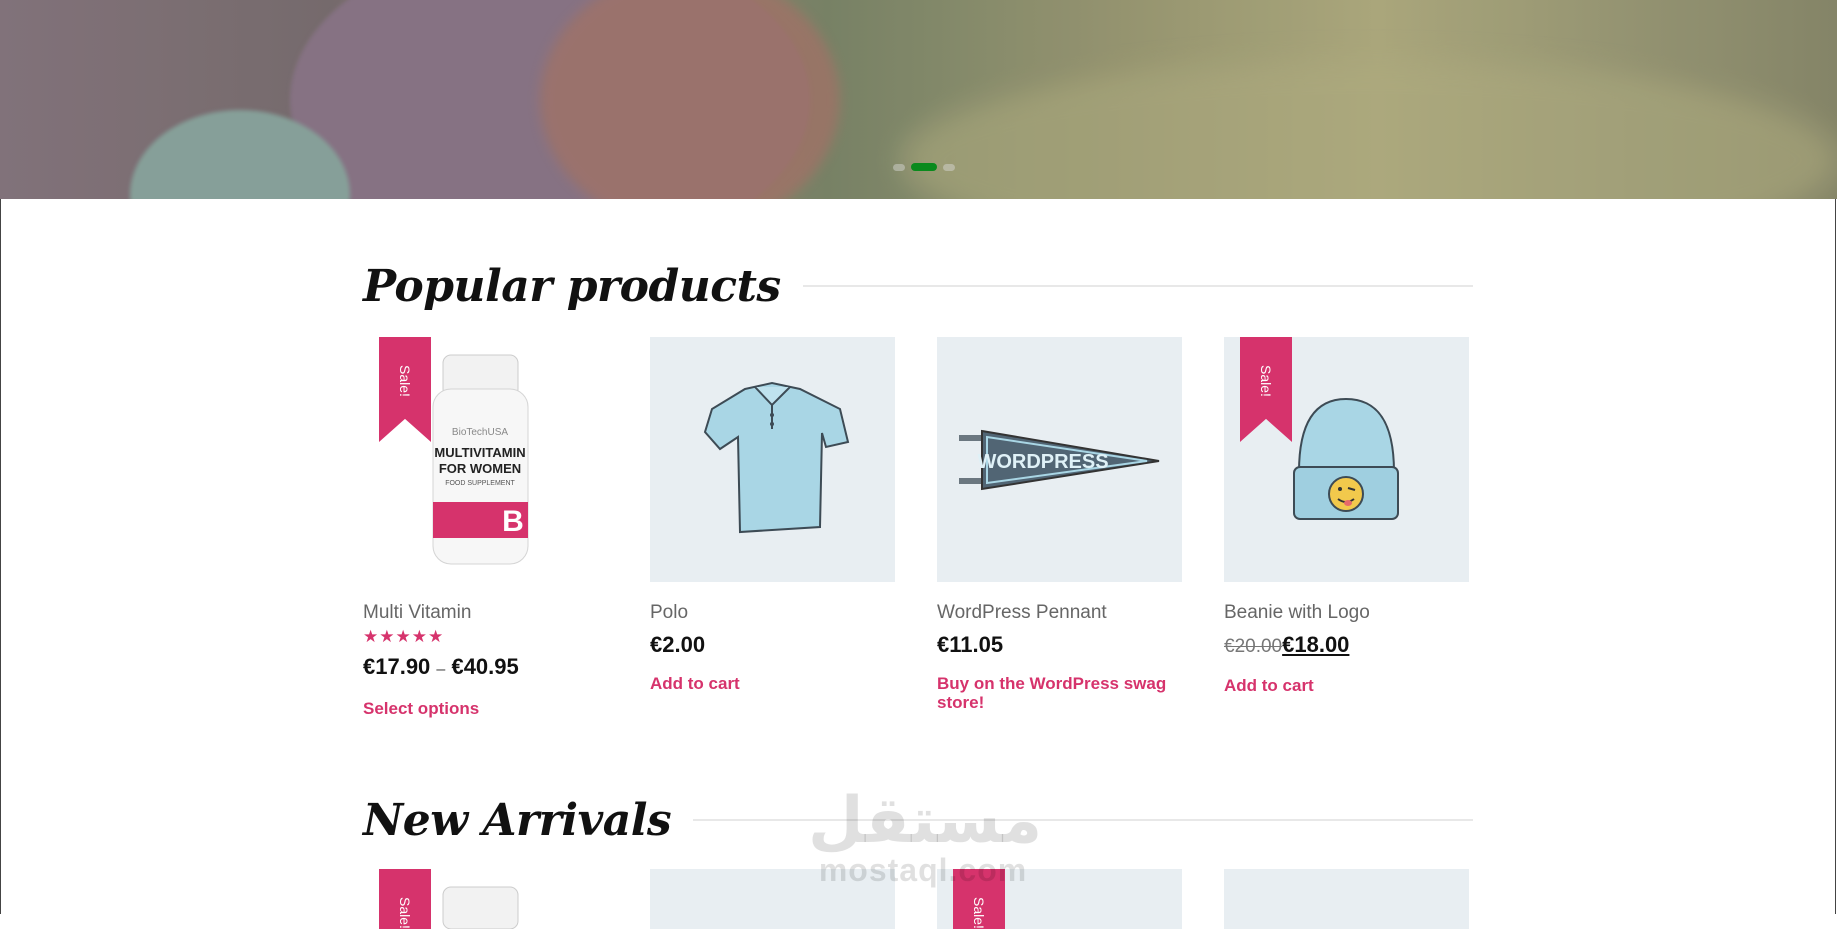 The height and width of the screenshot is (929, 1837). I want to click on svg-text: MULTIVITAMIN, so click(479, 452).